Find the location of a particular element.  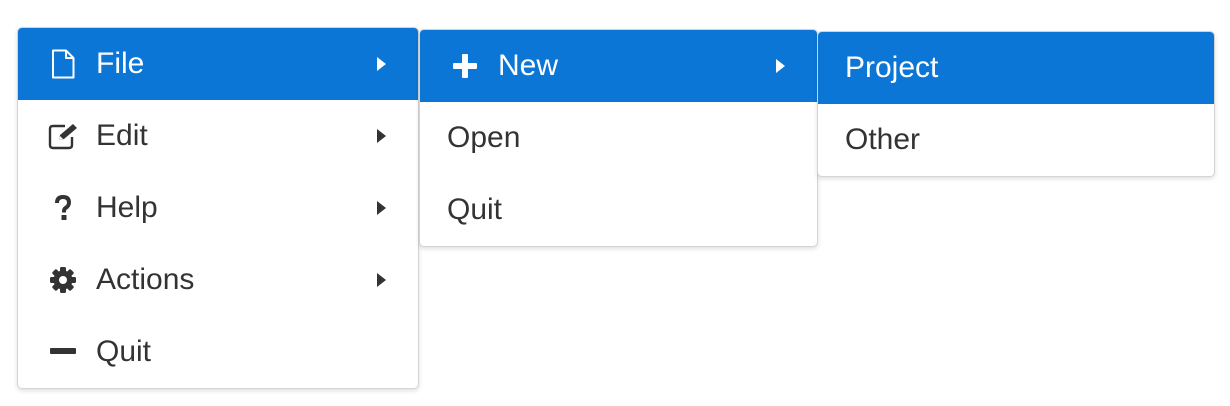

menu-item-label: Actions is located at coordinates (145, 279).